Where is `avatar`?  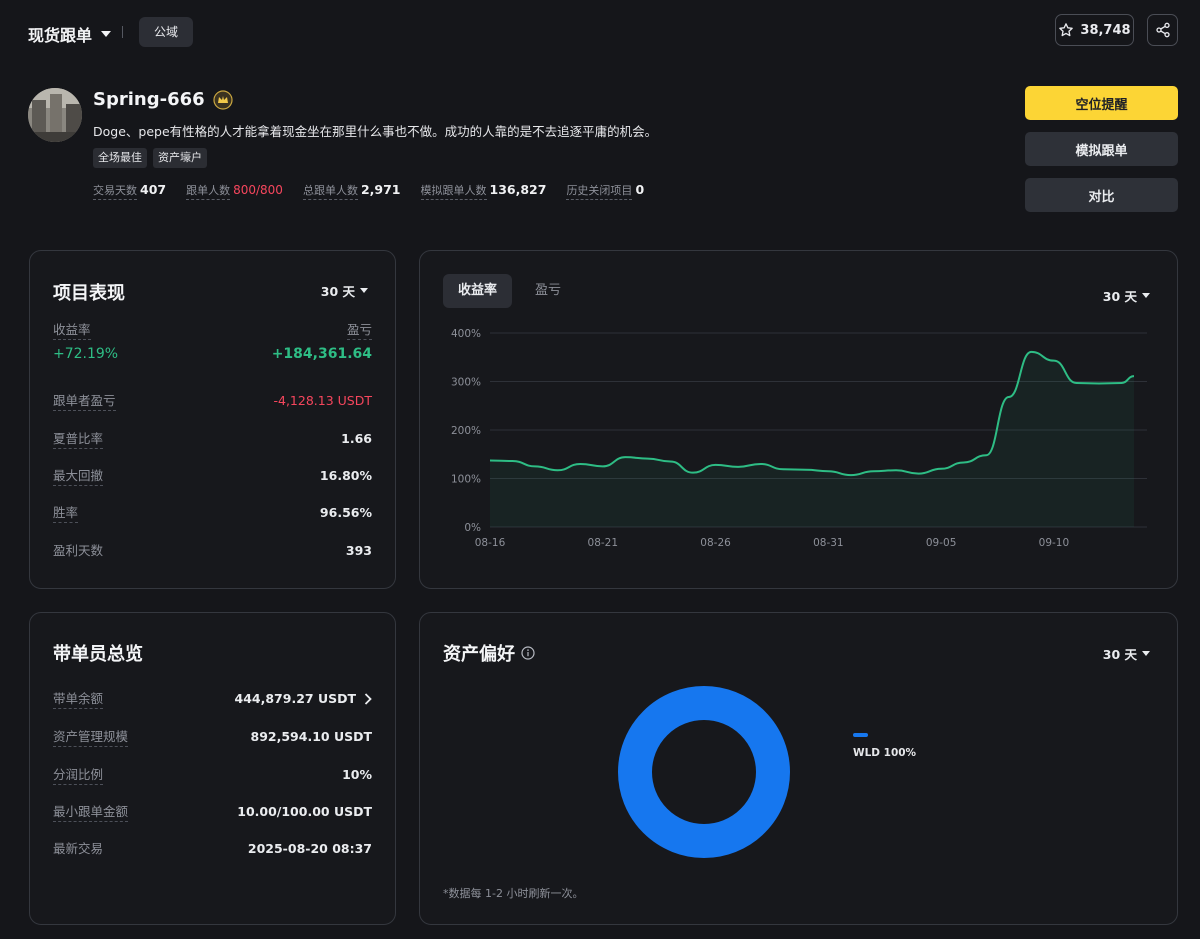
avatar is located at coordinates (55, 115).